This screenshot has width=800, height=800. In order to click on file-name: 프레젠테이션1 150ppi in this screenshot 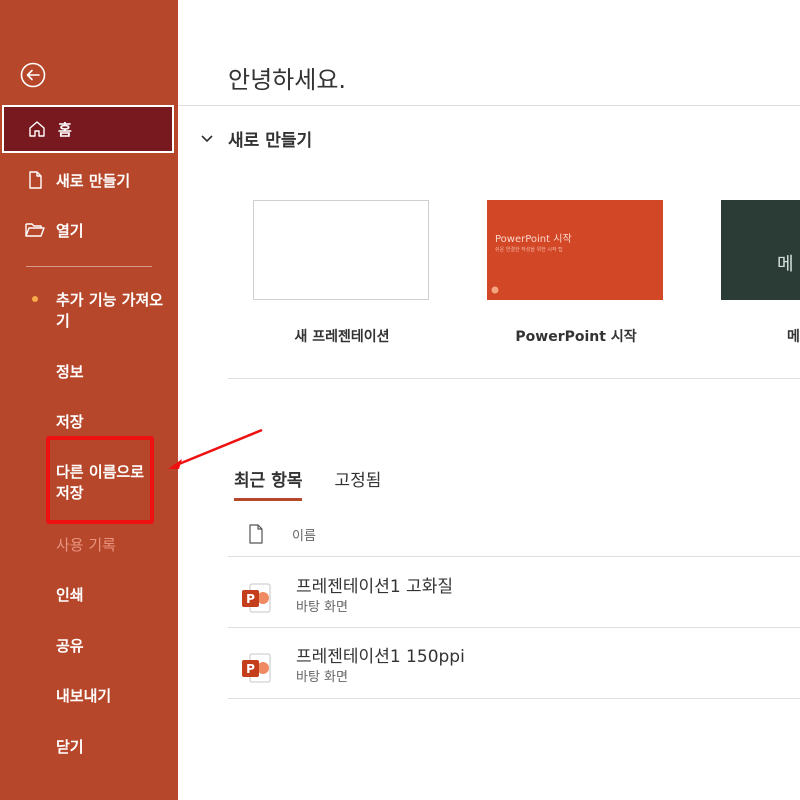, I will do `click(380, 657)`.